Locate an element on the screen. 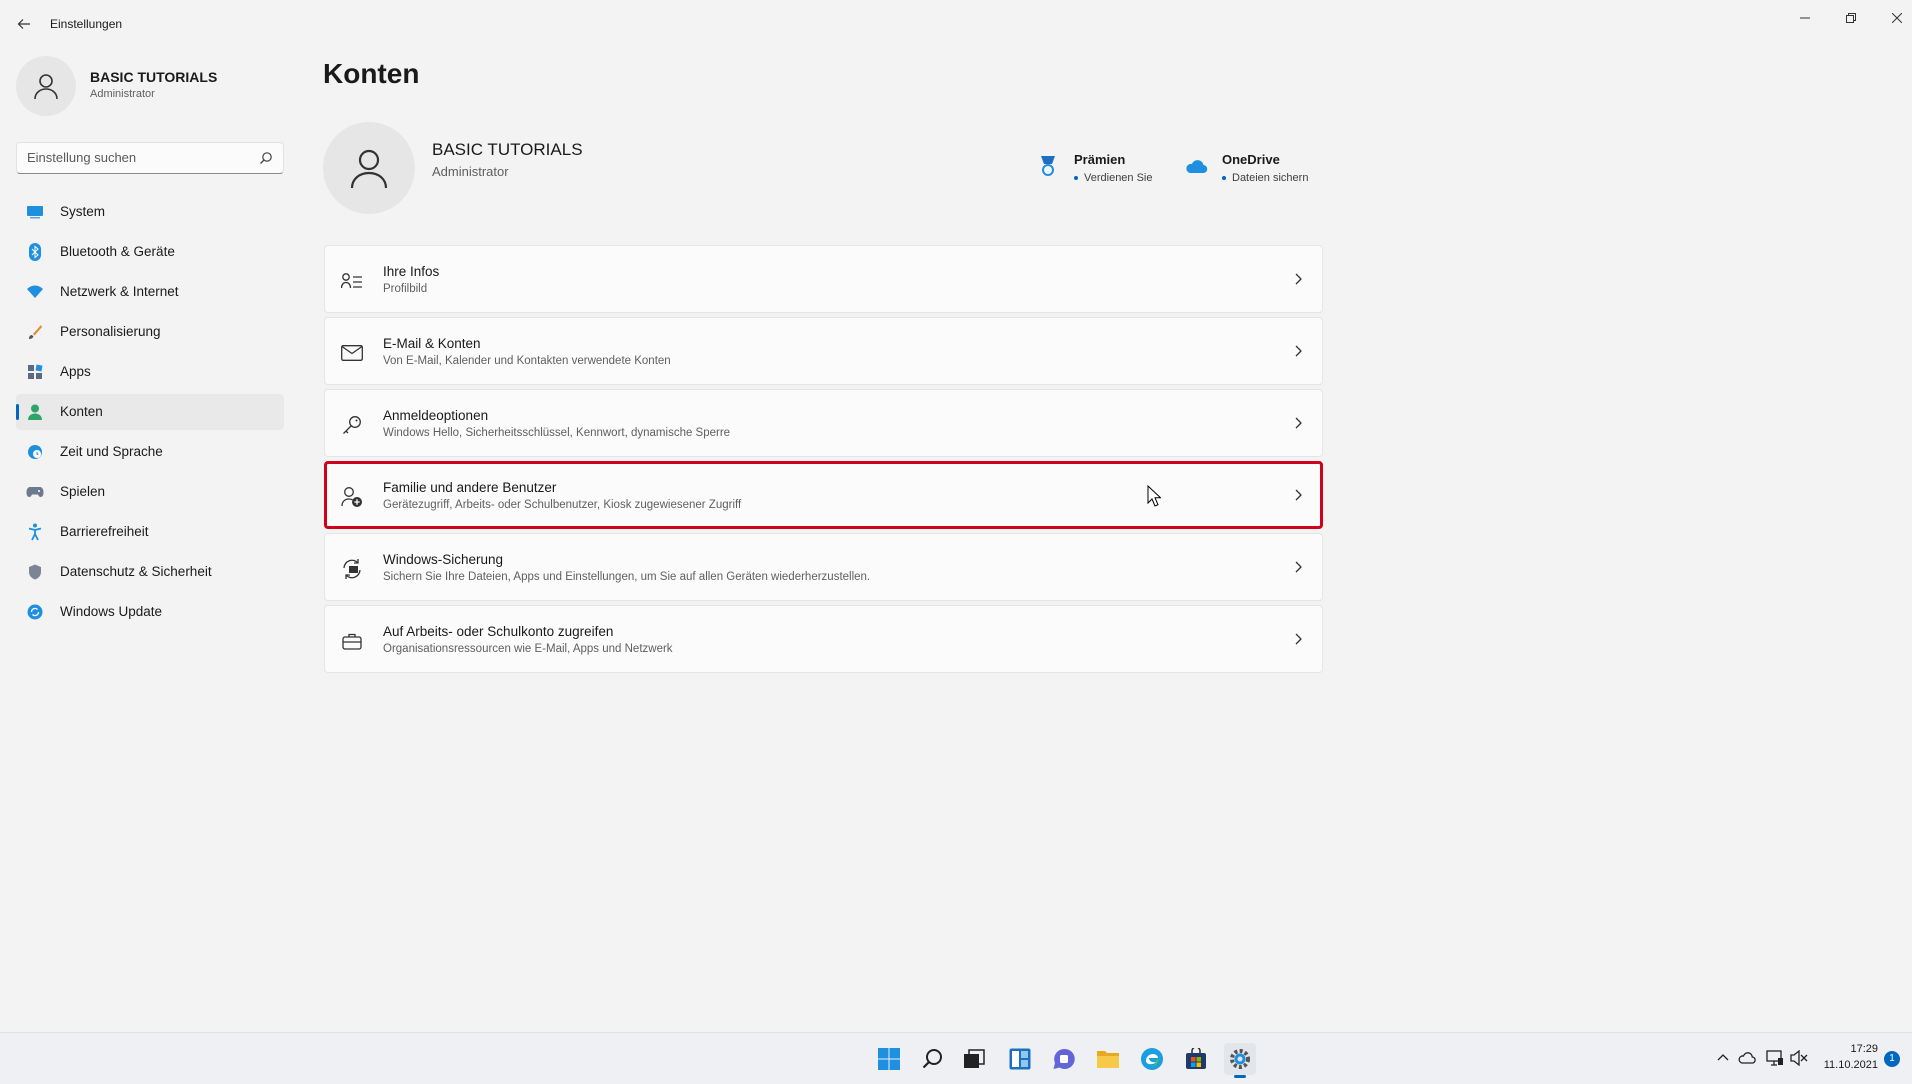 The width and height of the screenshot is (1912, 1084). row-title: Auf Arbeits- oder Schulkonto zugreifen is located at coordinates (498, 631).